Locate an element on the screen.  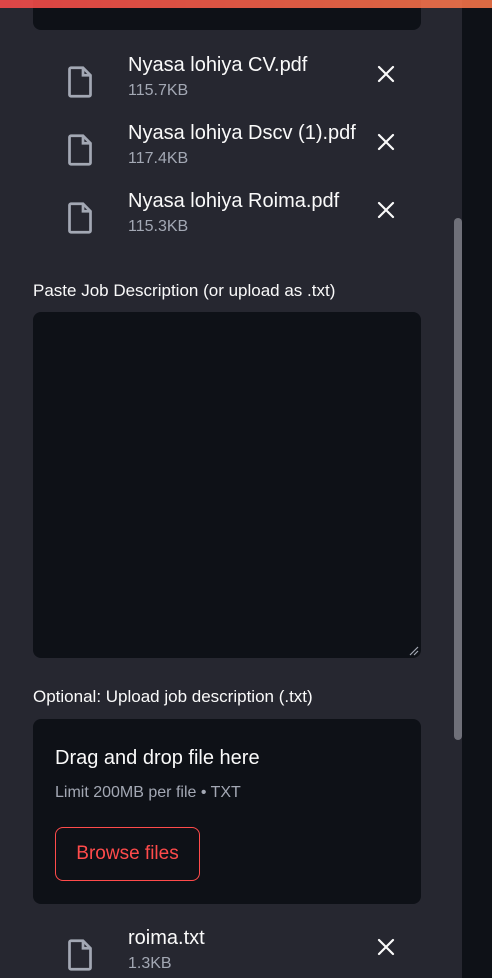
file-name: Nyasa lohiya Roima.pdf is located at coordinates (234, 201).